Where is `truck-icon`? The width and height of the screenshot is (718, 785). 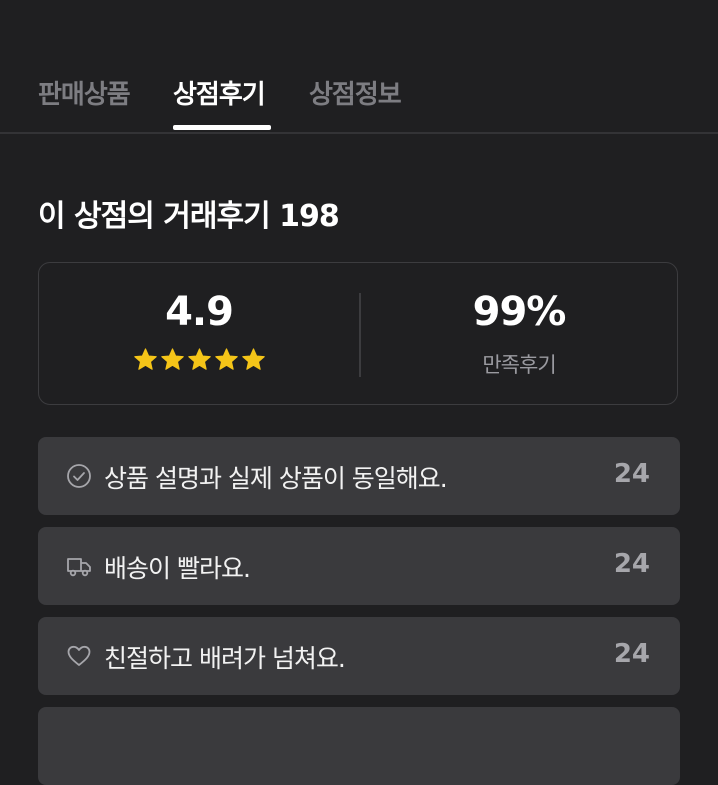 truck-icon is located at coordinates (79, 566).